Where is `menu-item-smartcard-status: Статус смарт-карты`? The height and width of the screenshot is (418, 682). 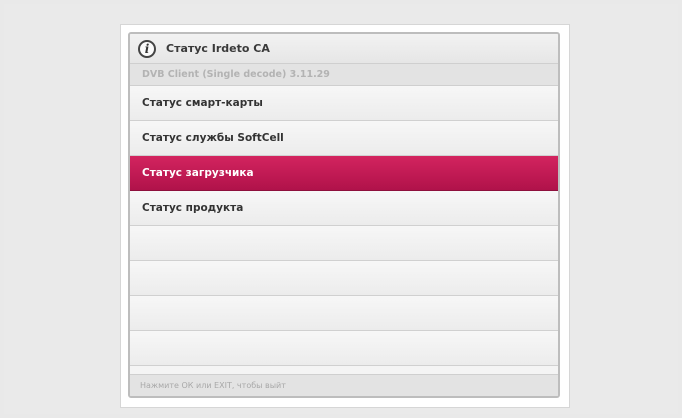 menu-item-smartcard-status: Статус смарт-карты is located at coordinates (344, 103).